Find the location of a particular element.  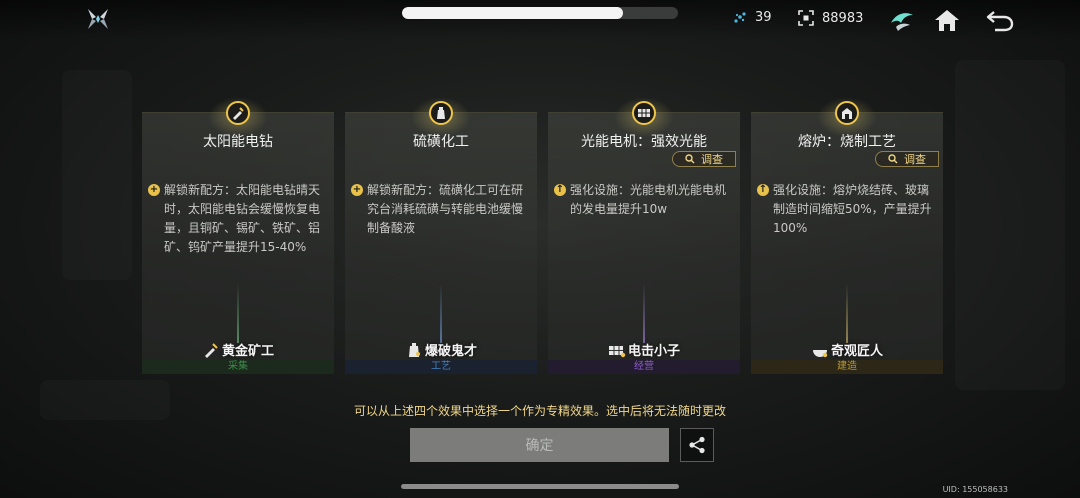

furnace-icon is located at coordinates (847, 113).